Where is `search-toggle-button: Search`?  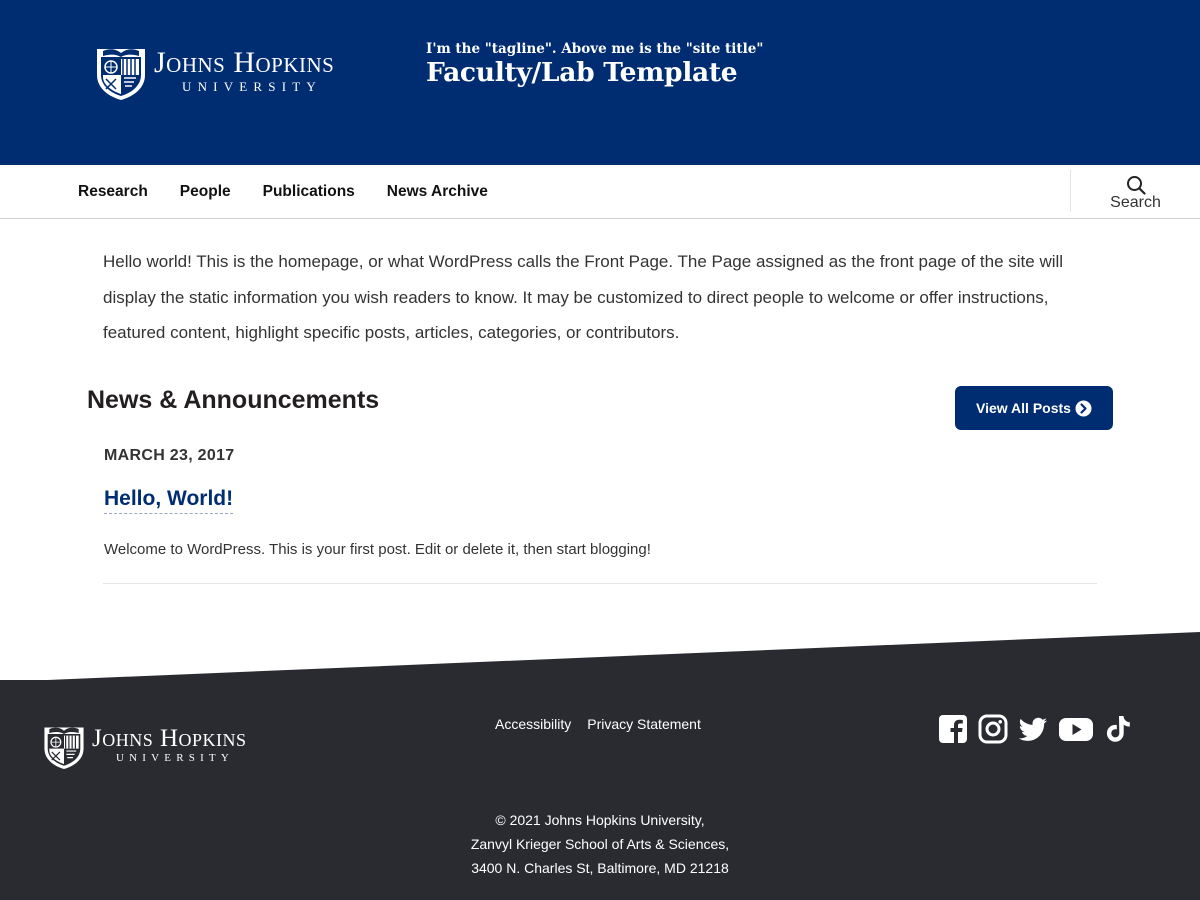
search-toggle-button: Search is located at coordinates (1135, 191).